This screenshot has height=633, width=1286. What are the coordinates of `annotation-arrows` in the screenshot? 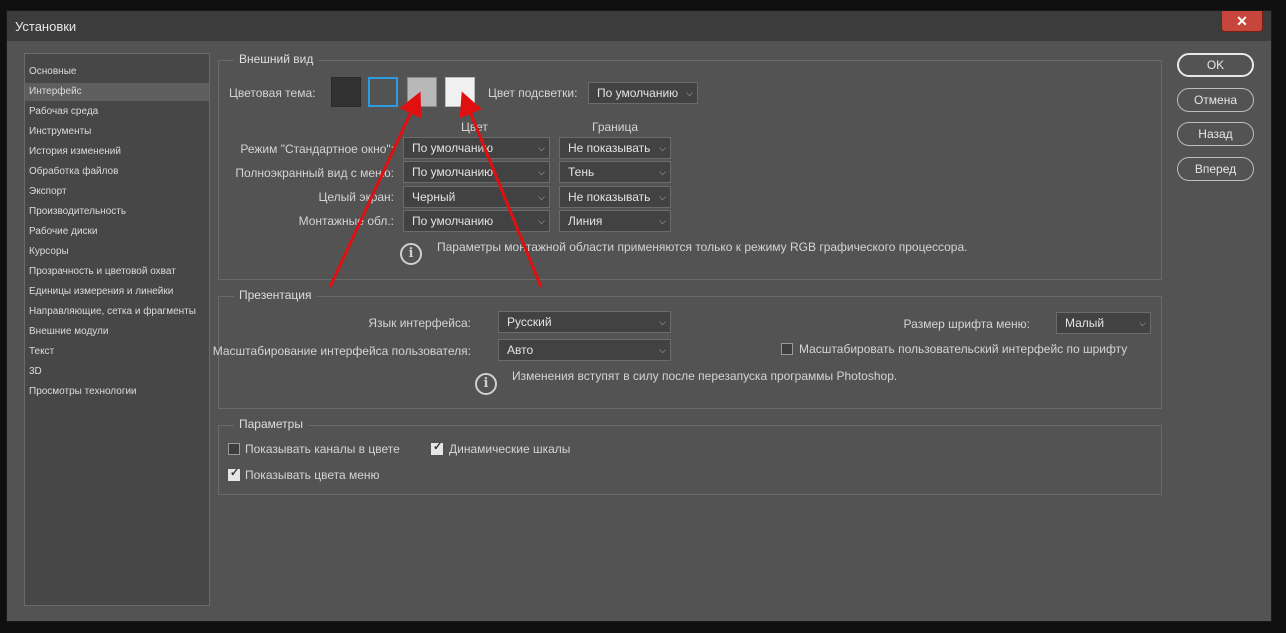 It's located at (435, 189).